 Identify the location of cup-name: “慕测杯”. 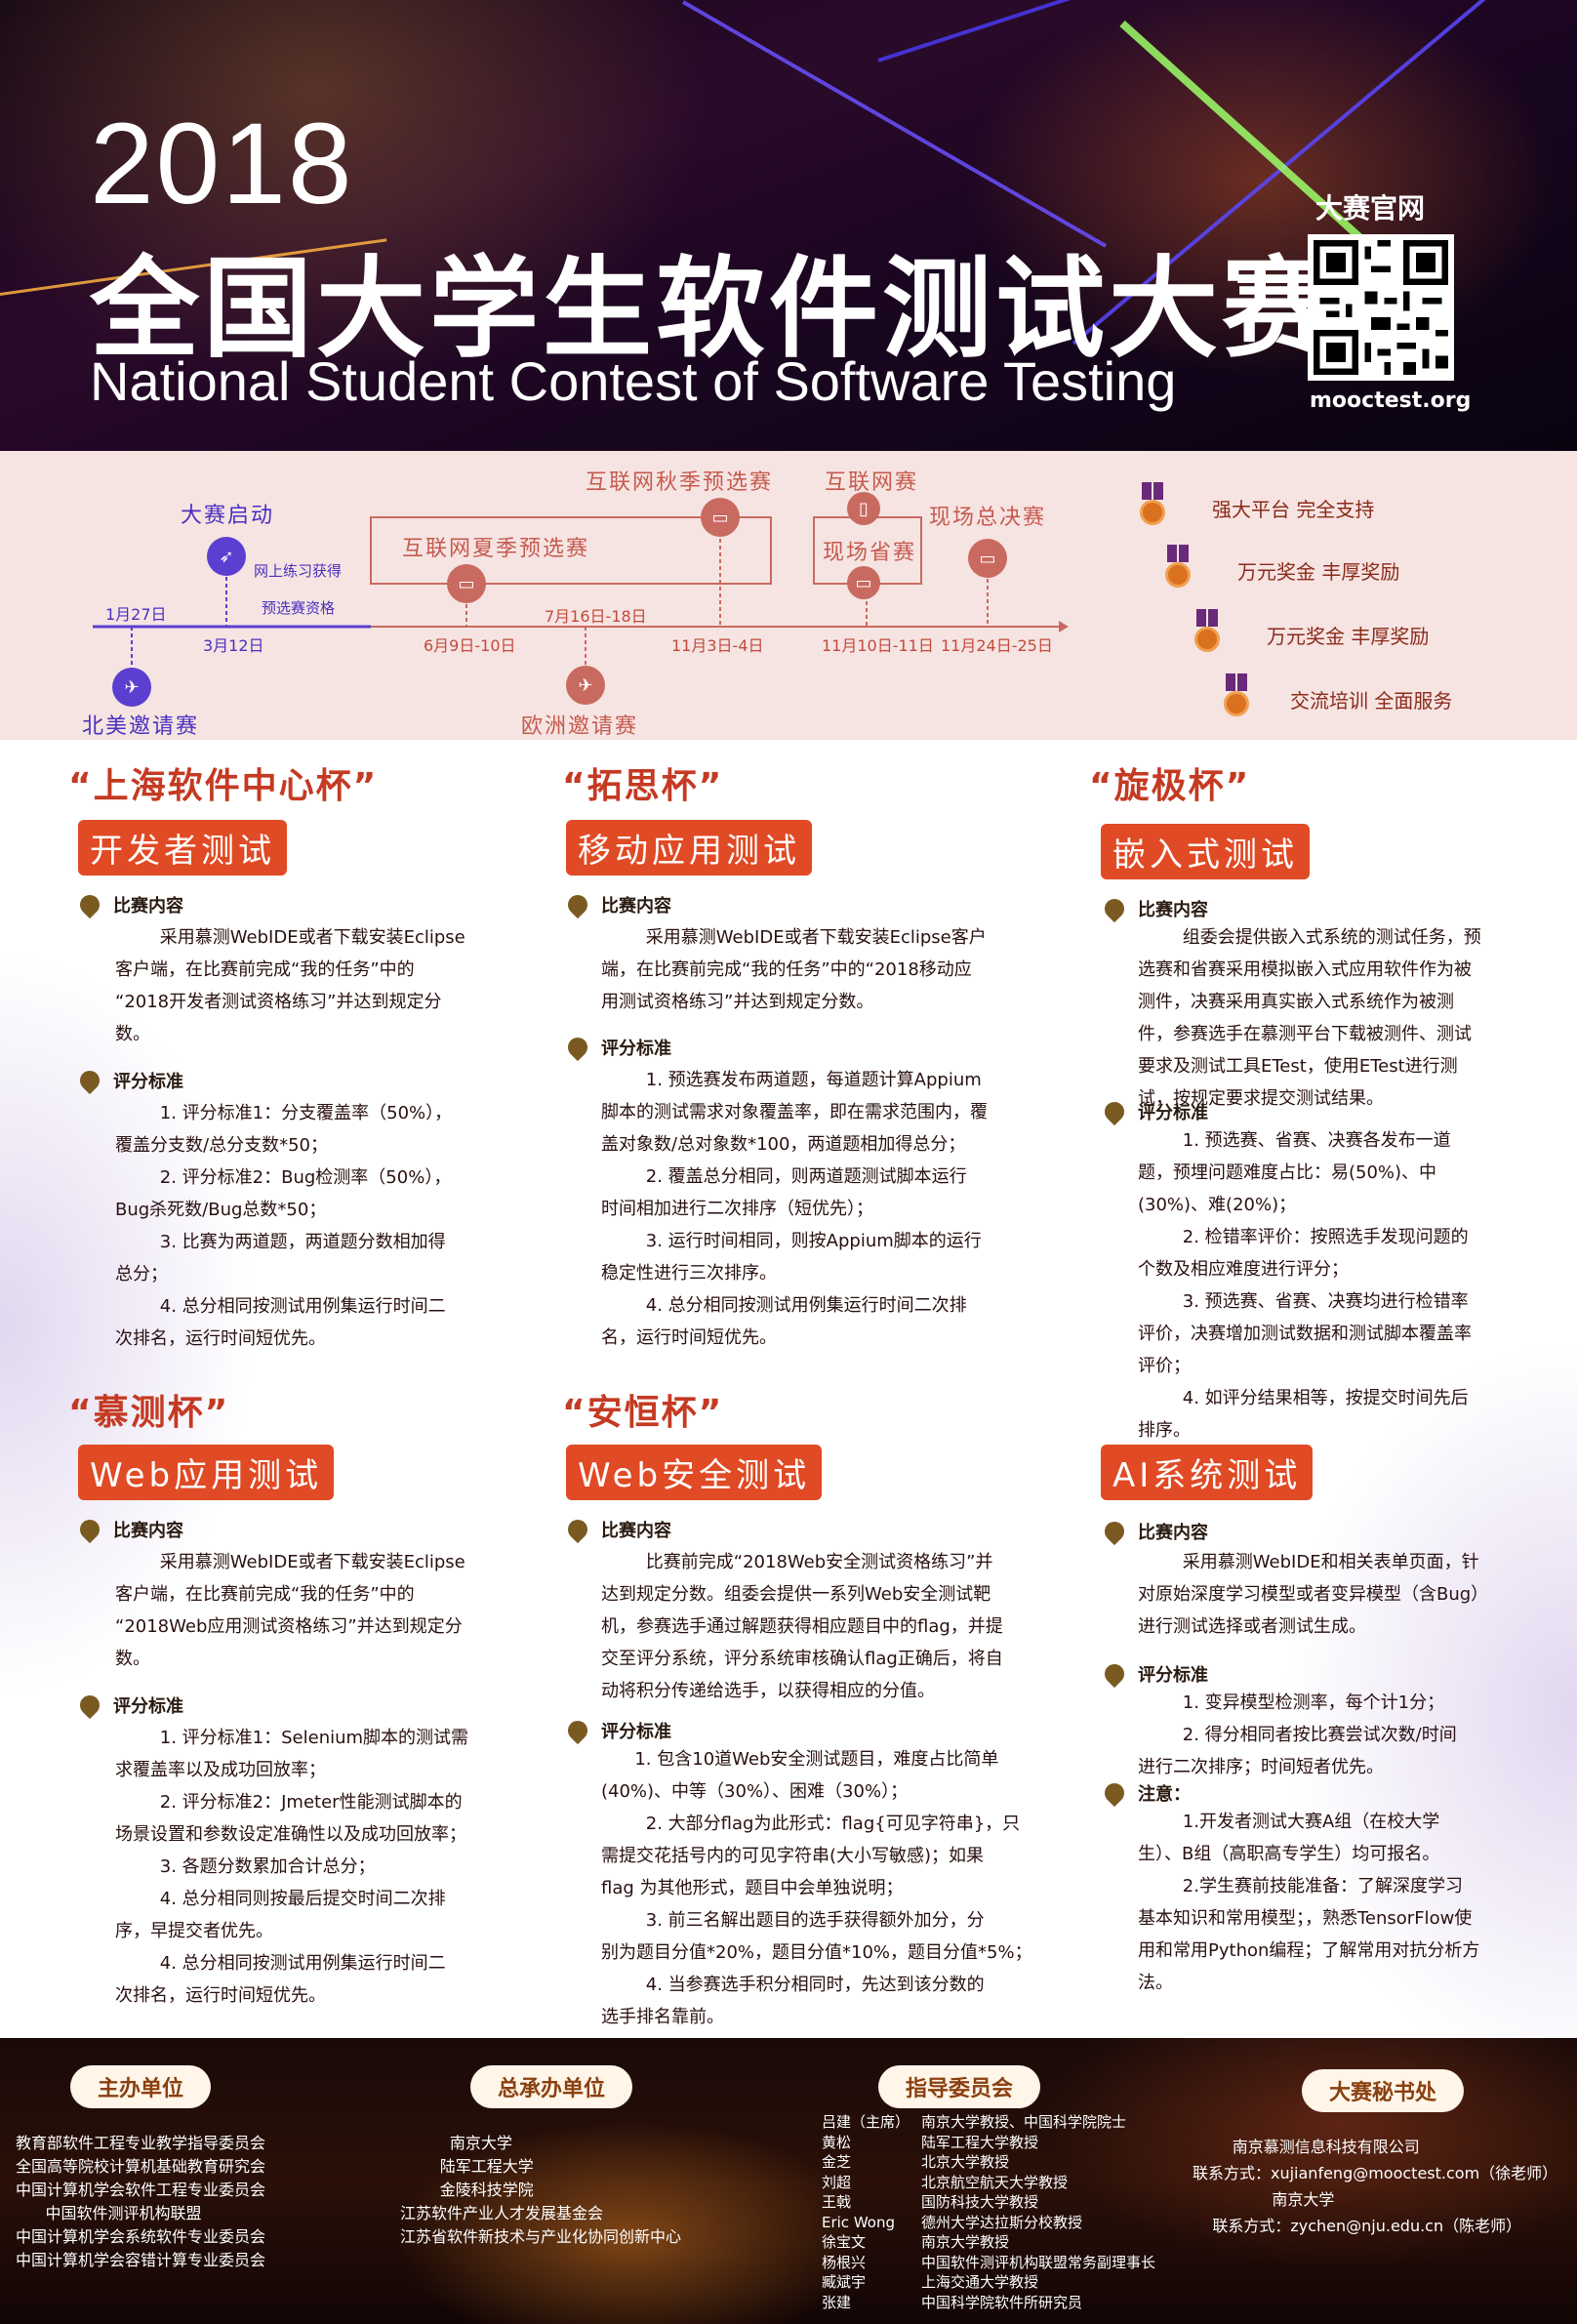
(149, 1413).